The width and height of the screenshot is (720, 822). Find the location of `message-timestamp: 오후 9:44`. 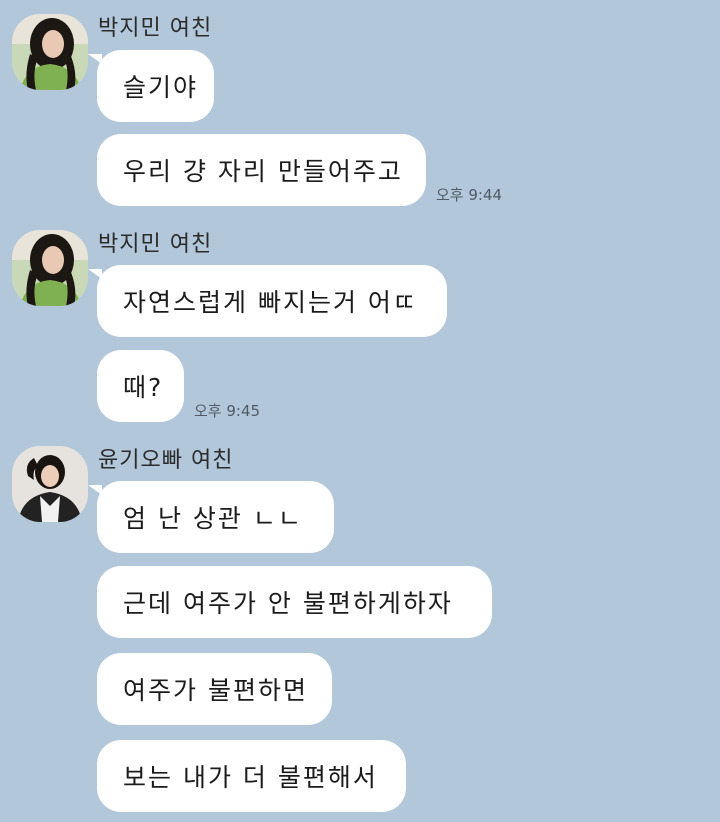

message-timestamp: 오후 9:44 is located at coordinates (469, 195).